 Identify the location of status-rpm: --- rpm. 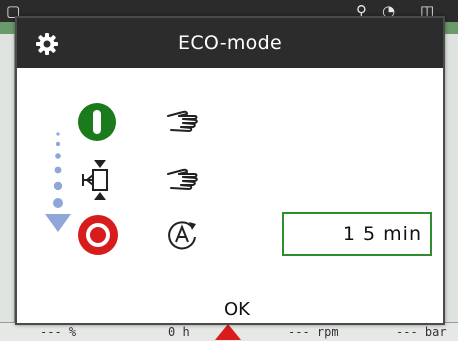
(313, 332).